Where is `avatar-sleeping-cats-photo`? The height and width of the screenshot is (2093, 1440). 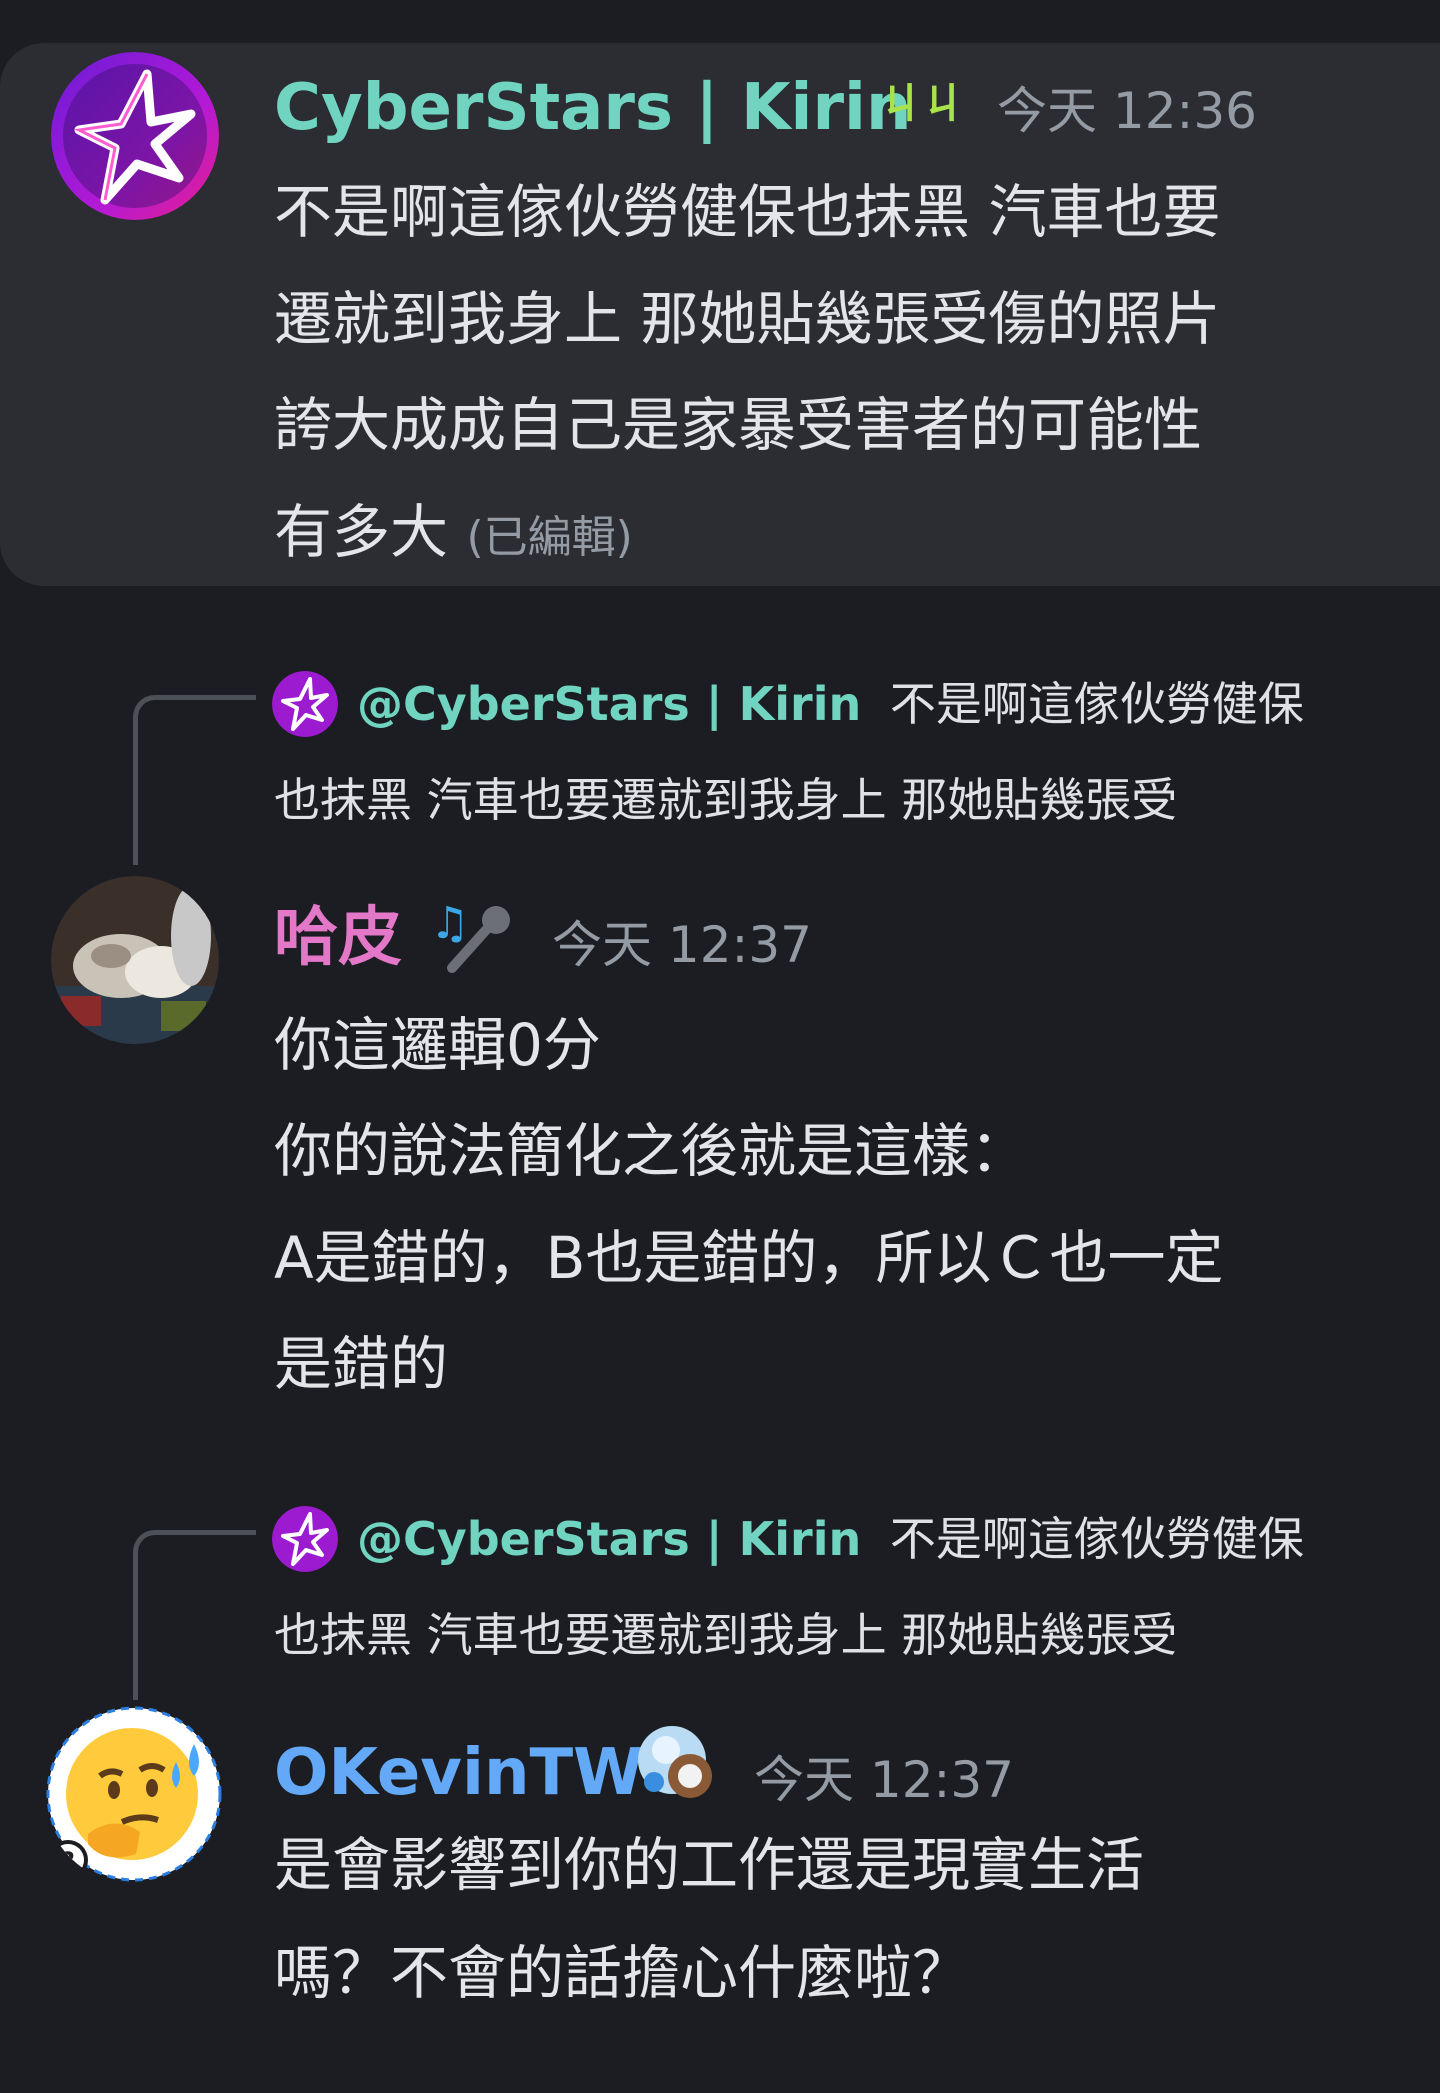
avatar-sleeping-cats-photo is located at coordinates (135, 960).